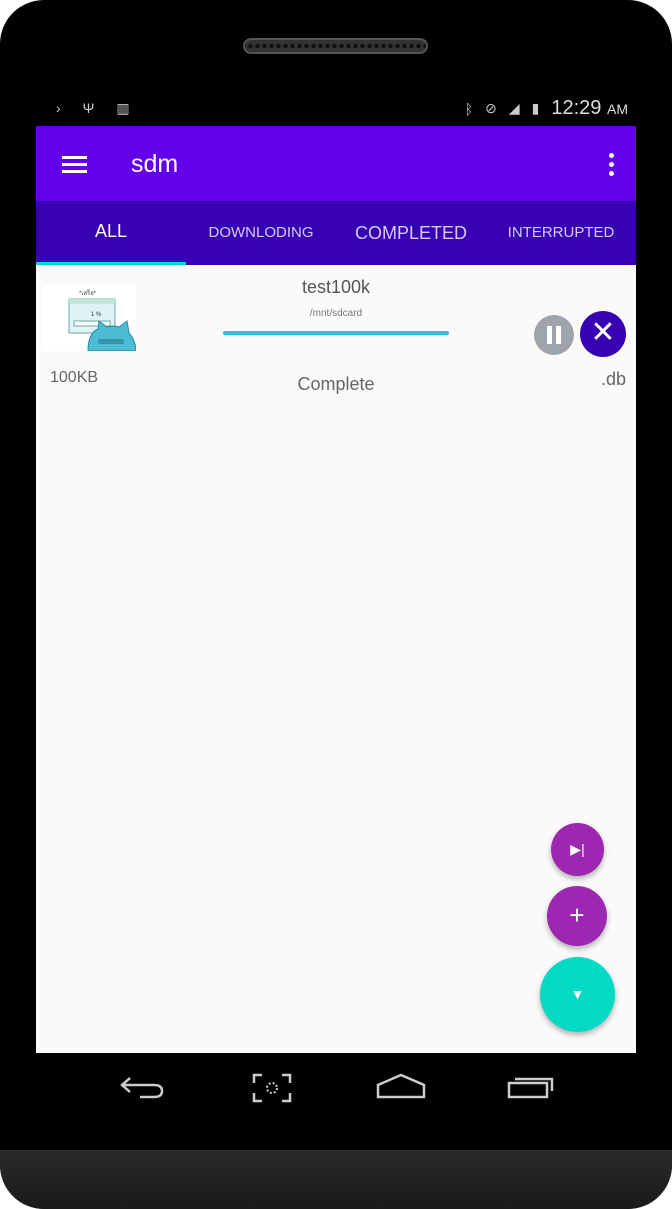  Describe the element at coordinates (617, 109) in the screenshot. I see `ampm: AM` at that location.